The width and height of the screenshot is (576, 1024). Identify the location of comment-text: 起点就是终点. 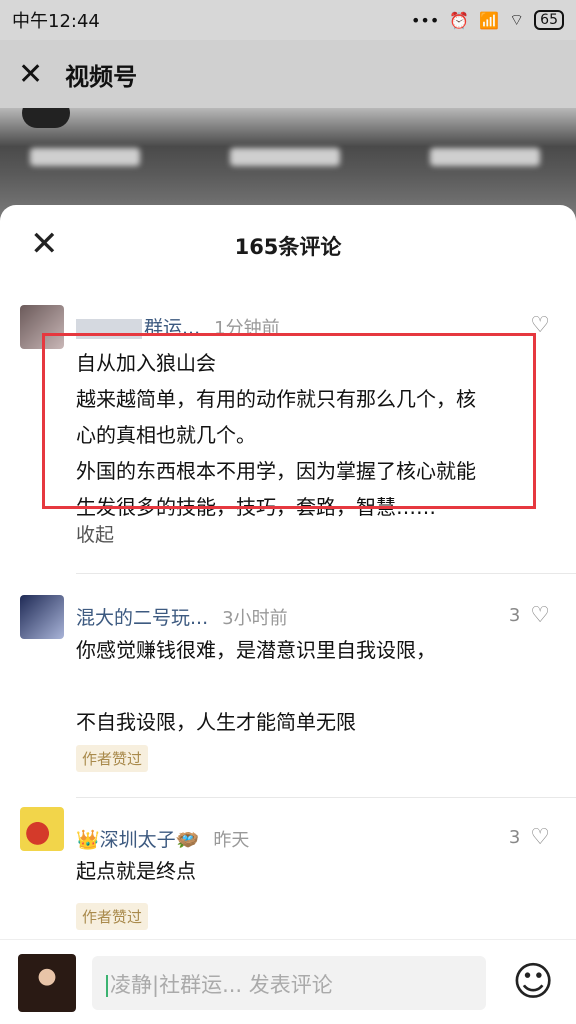
(136, 871).